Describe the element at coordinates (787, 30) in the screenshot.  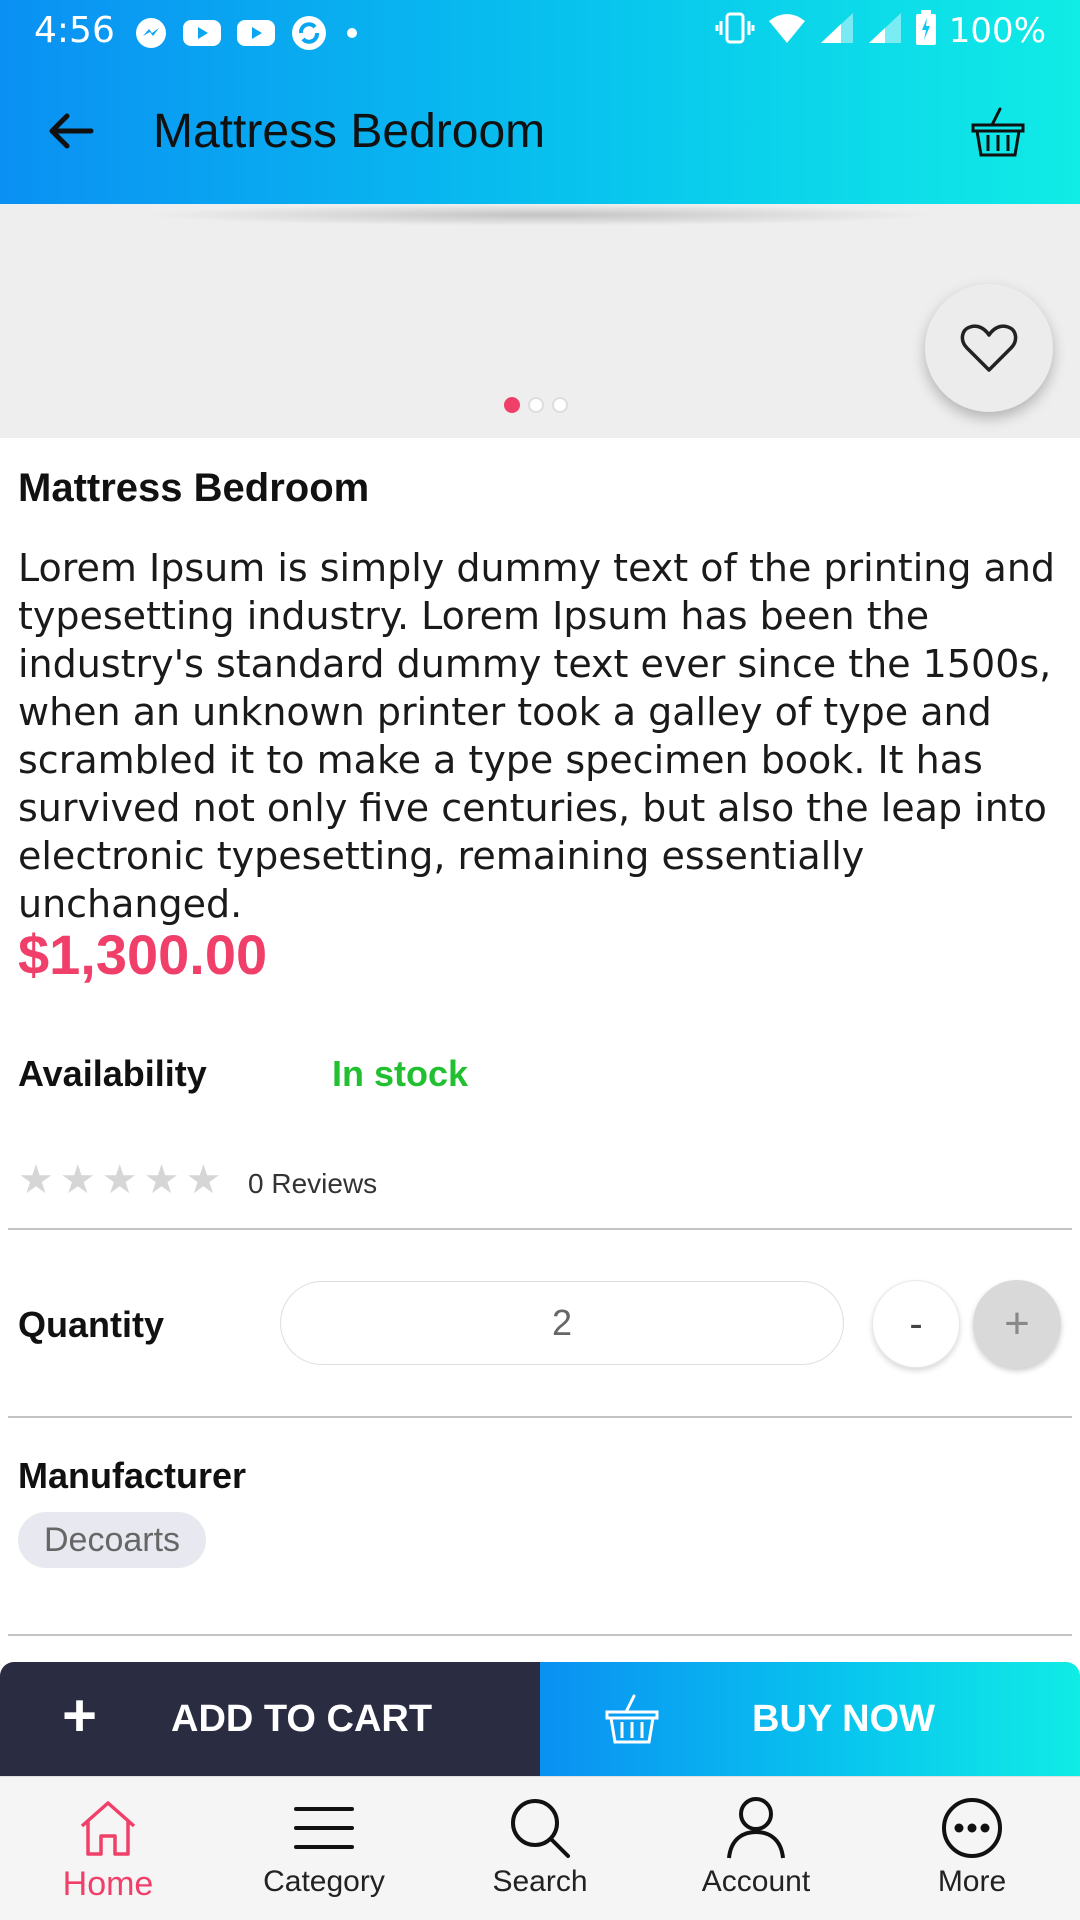
I see `wifi-icon` at that location.